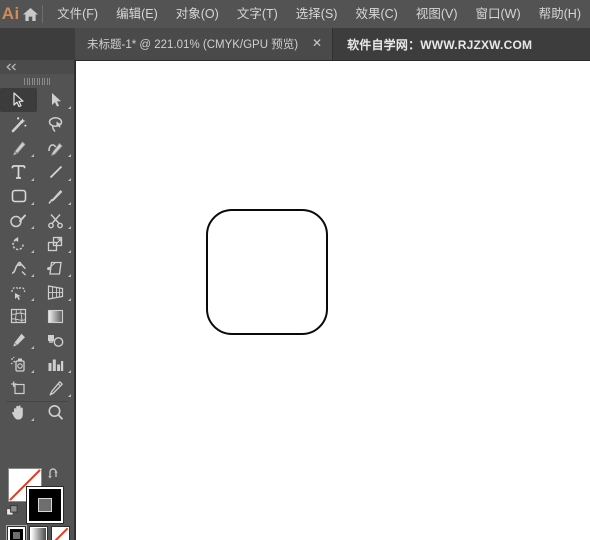 This screenshot has width=590, height=540. I want to click on gradient-tool, so click(55, 316).